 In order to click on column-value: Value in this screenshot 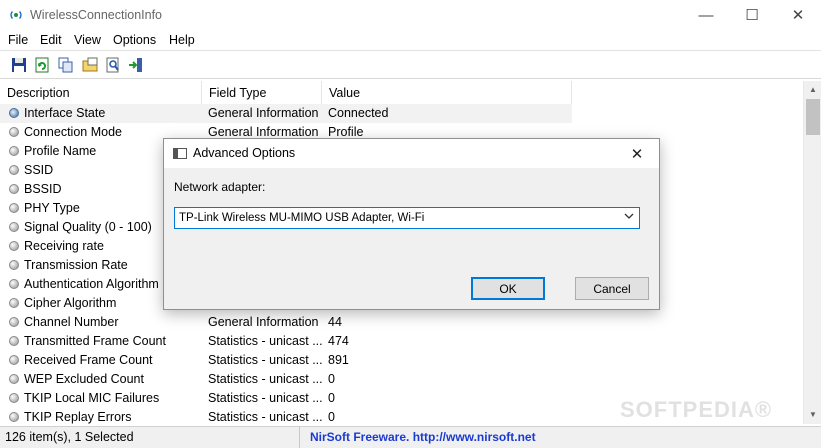, I will do `click(447, 92)`.